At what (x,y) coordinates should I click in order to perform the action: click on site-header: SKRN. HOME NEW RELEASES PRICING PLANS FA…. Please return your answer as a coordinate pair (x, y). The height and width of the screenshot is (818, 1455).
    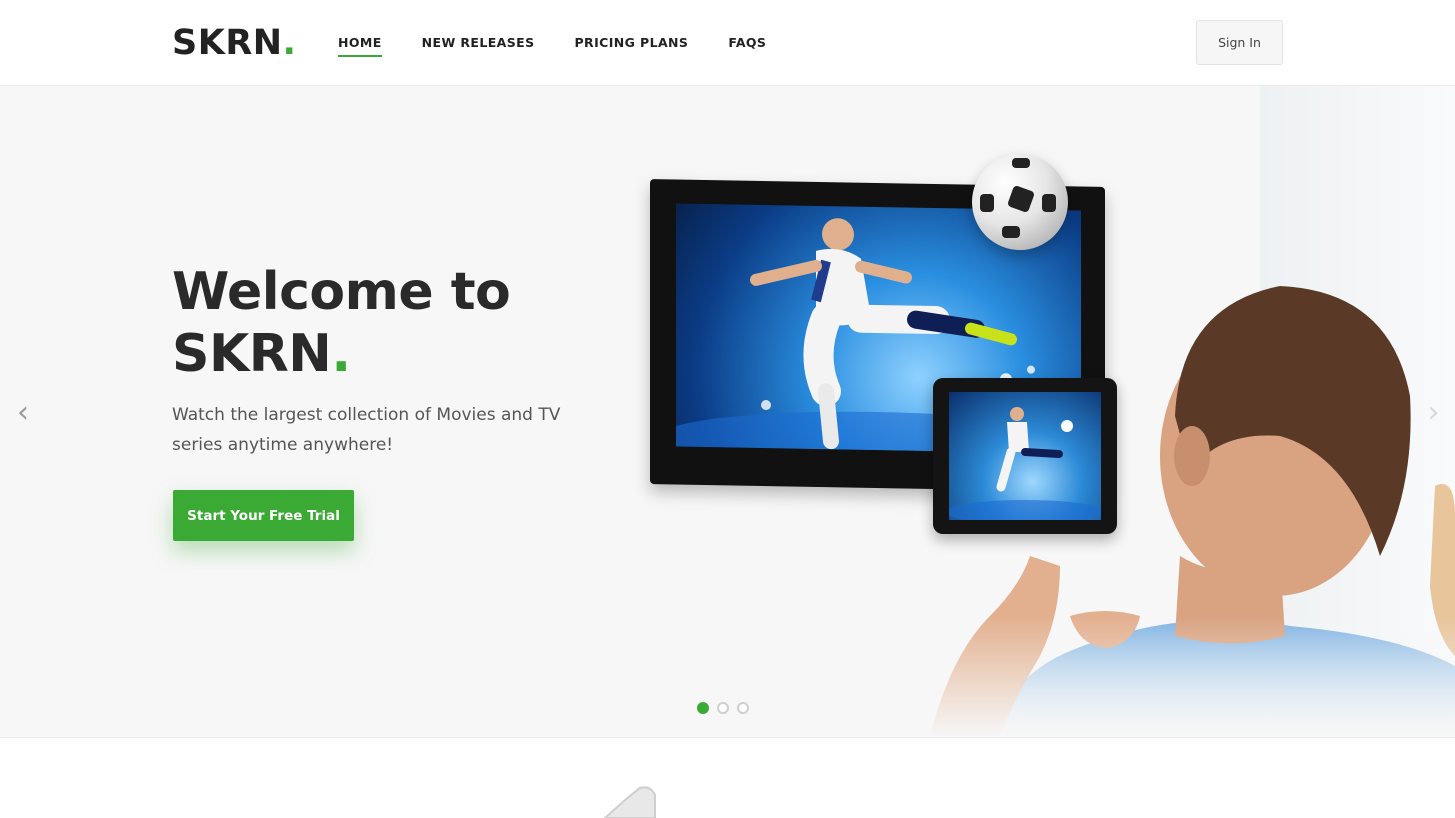
    Looking at the image, I should click on (727, 43).